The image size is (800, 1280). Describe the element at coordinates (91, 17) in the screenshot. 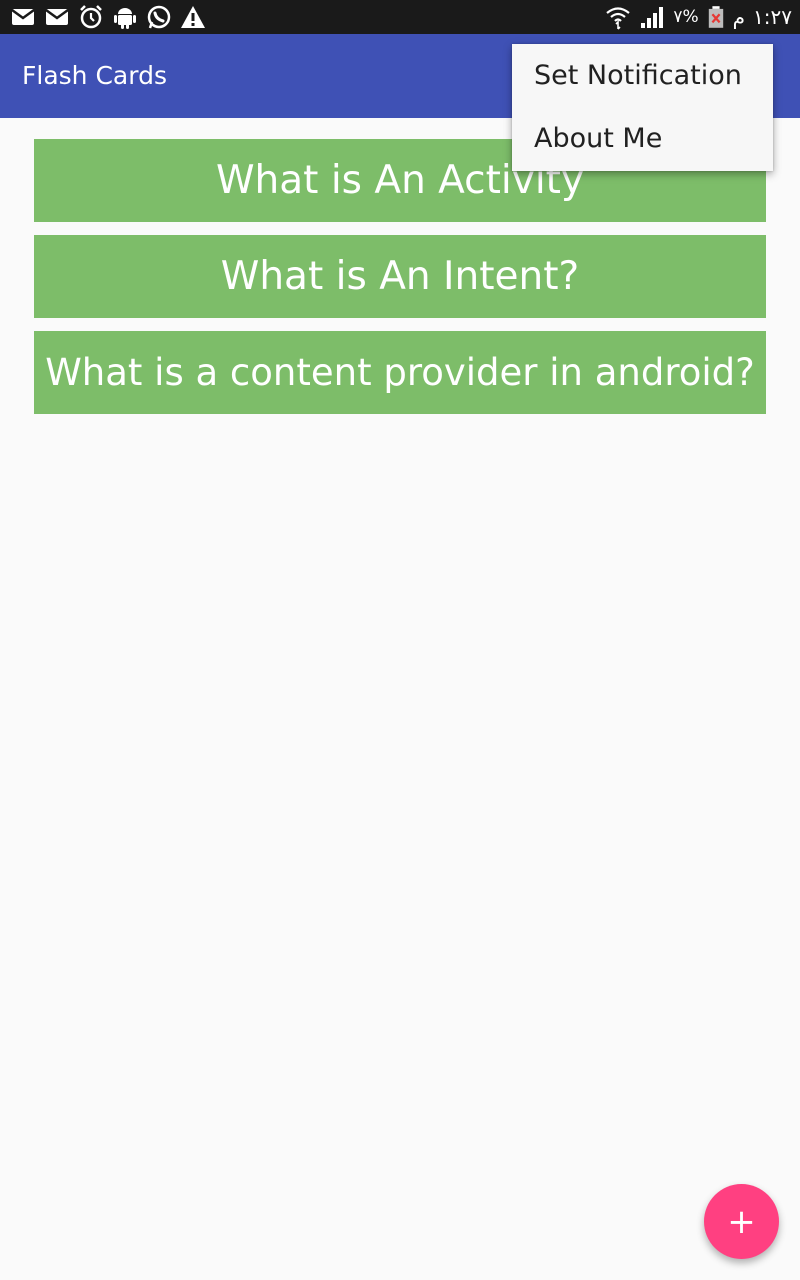

I see `alarm-icon` at that location.